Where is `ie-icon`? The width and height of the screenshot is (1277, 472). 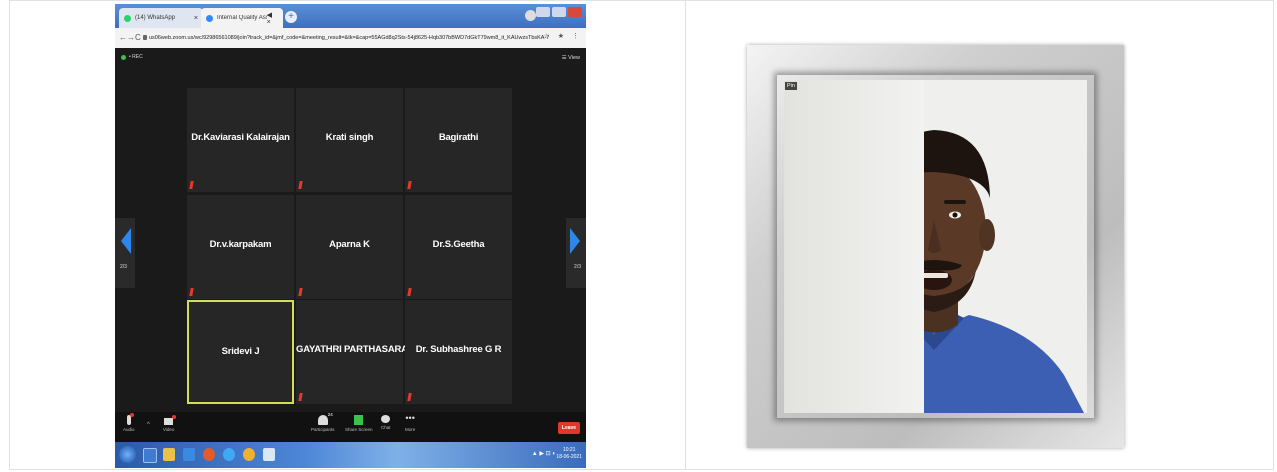 ie-icon is located at coordinates (229, 454).